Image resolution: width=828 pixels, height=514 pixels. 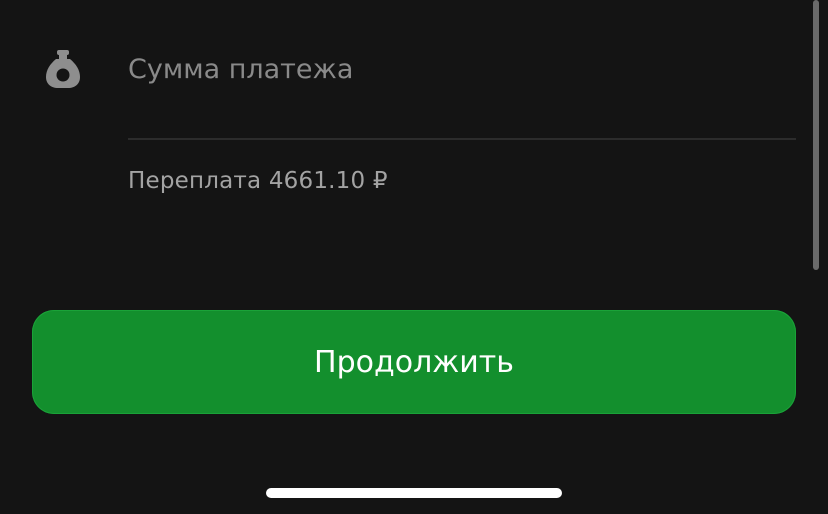 I want to click on money-bag-icon, so click(x=64, y=69).